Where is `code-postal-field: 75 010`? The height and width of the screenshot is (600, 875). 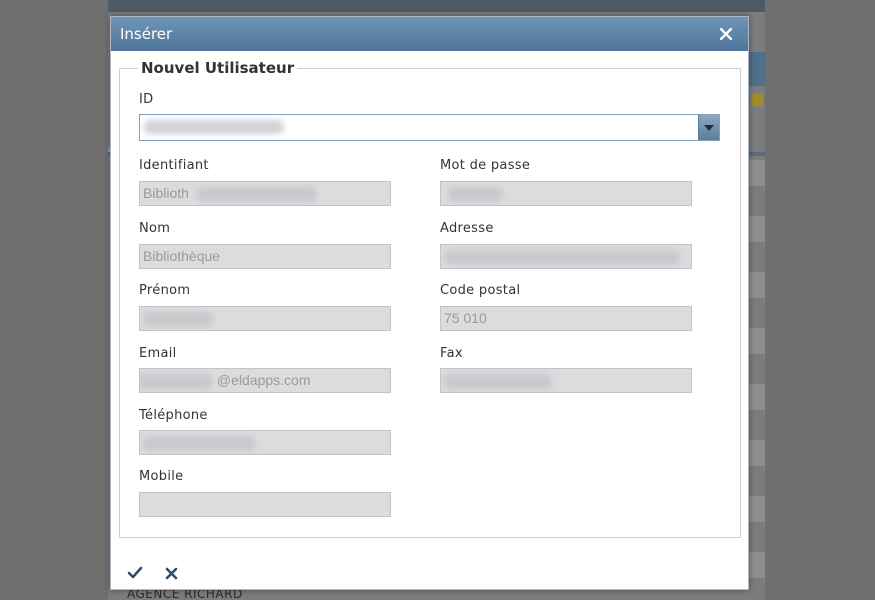
code-postal-field: 75 010 is located at coordinates (566, 318).